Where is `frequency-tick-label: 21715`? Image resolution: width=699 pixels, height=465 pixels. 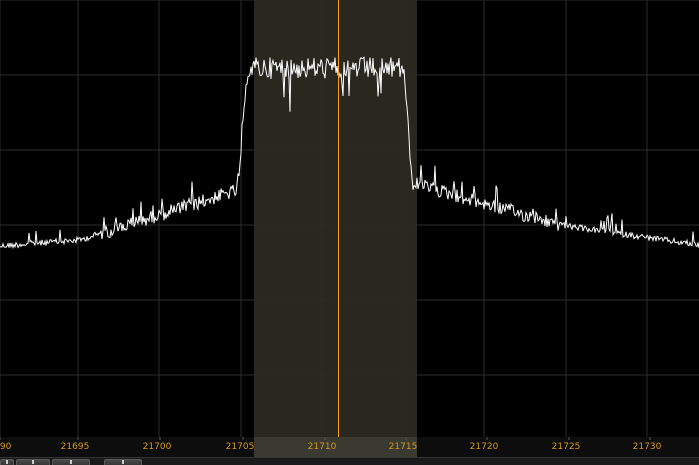
frequency-tick-label: 21715 is located at coordinates (403, 447).